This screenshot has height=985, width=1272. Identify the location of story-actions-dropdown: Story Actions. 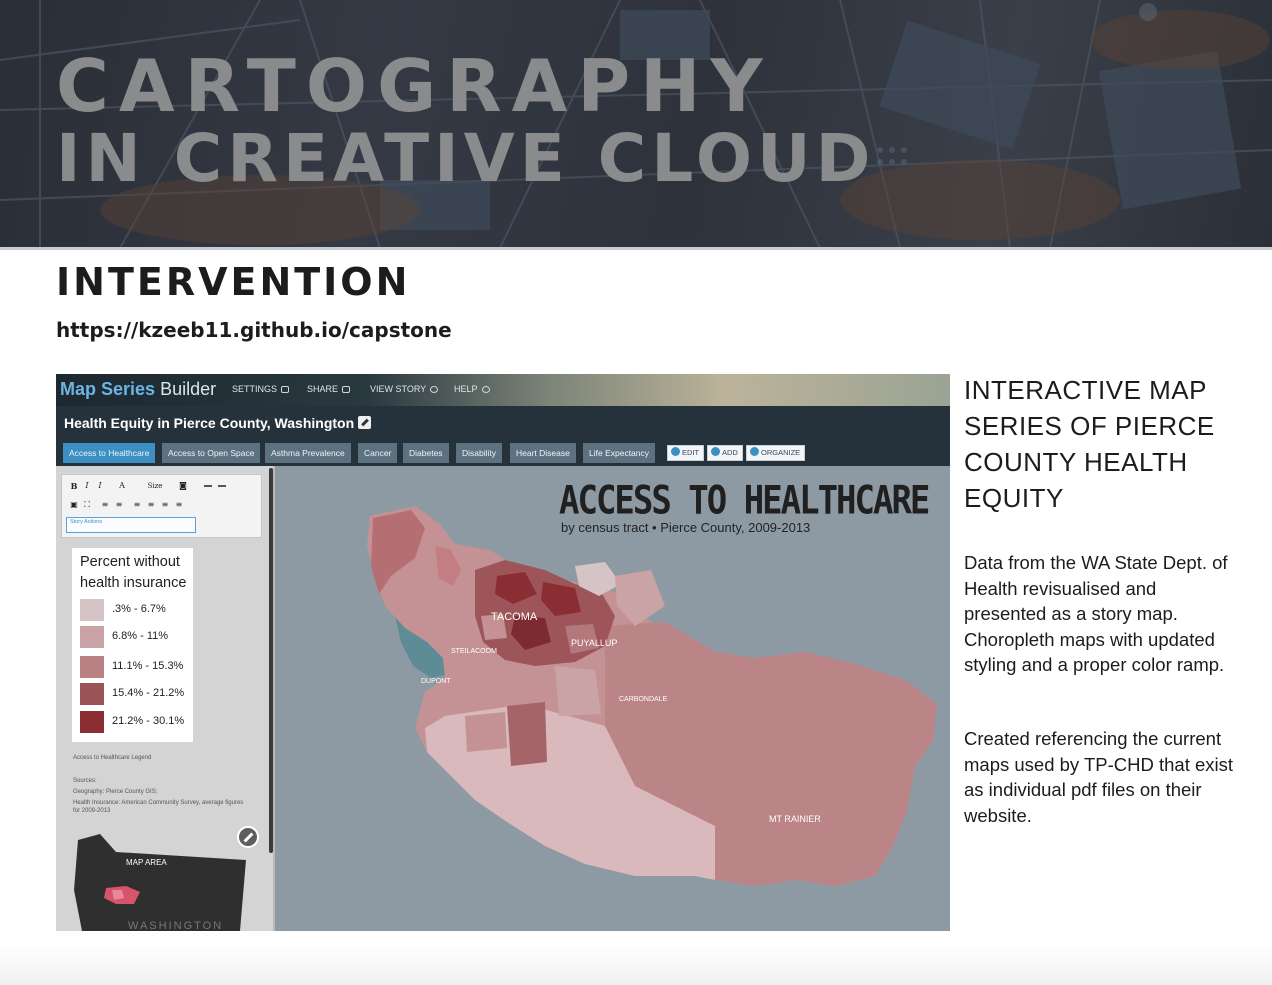
(131, 525).